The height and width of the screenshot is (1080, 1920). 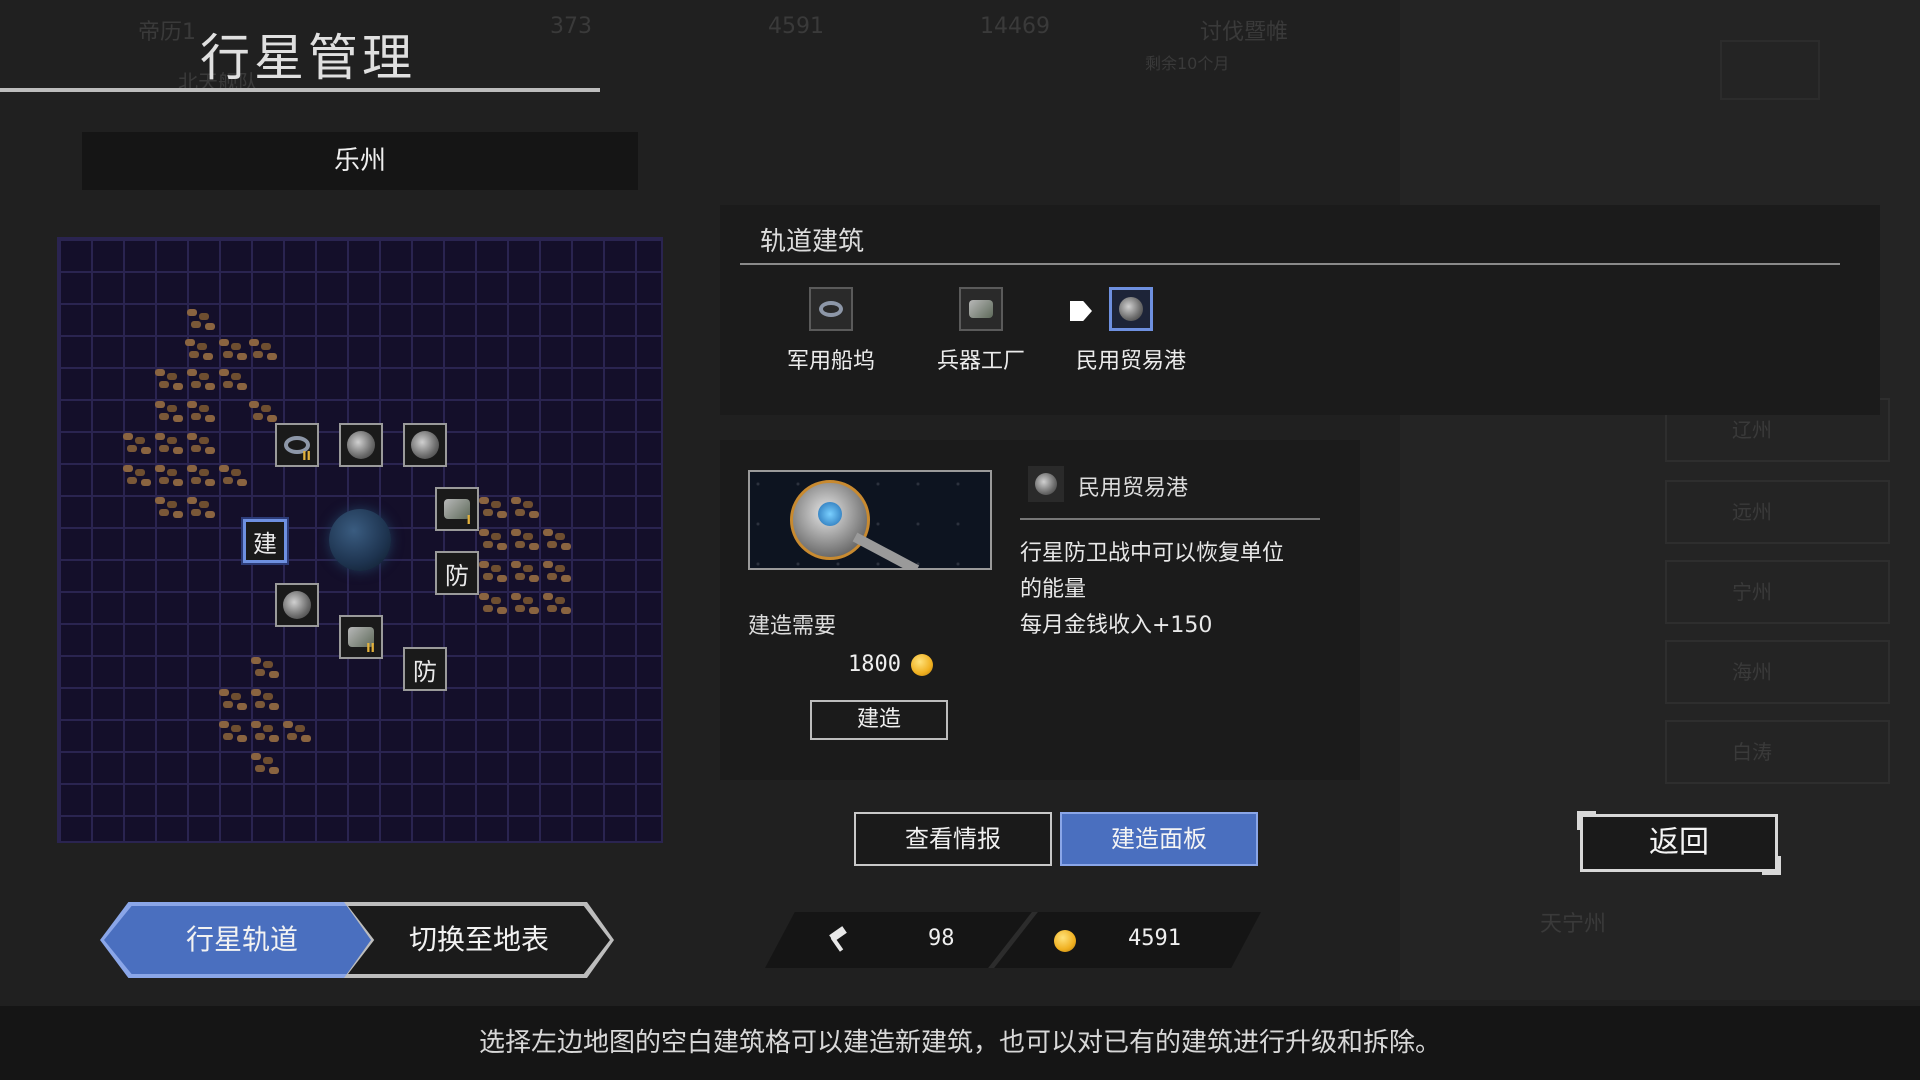 I want to click on option-label: 民用贸易港, so click(x=1130, y=361).